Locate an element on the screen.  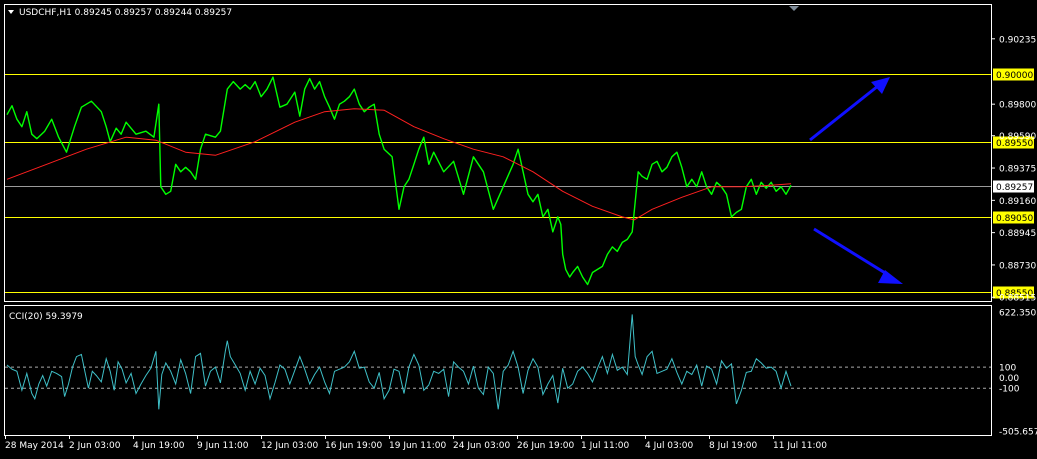
price-axis-label: 0.88945 is located at coordinates (1017, 234).